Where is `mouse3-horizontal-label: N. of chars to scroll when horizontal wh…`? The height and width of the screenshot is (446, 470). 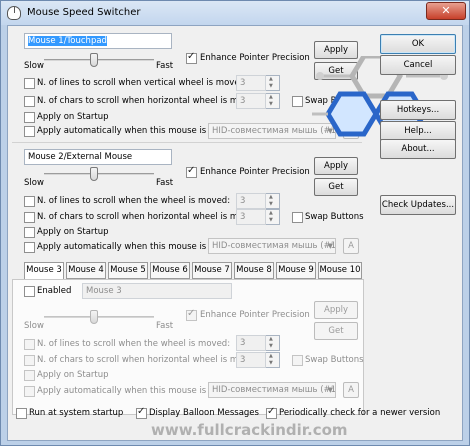 mouse3-horizontal-label: N. of chars to scroll when horizontal wh… is located at coordinates (149, 360).